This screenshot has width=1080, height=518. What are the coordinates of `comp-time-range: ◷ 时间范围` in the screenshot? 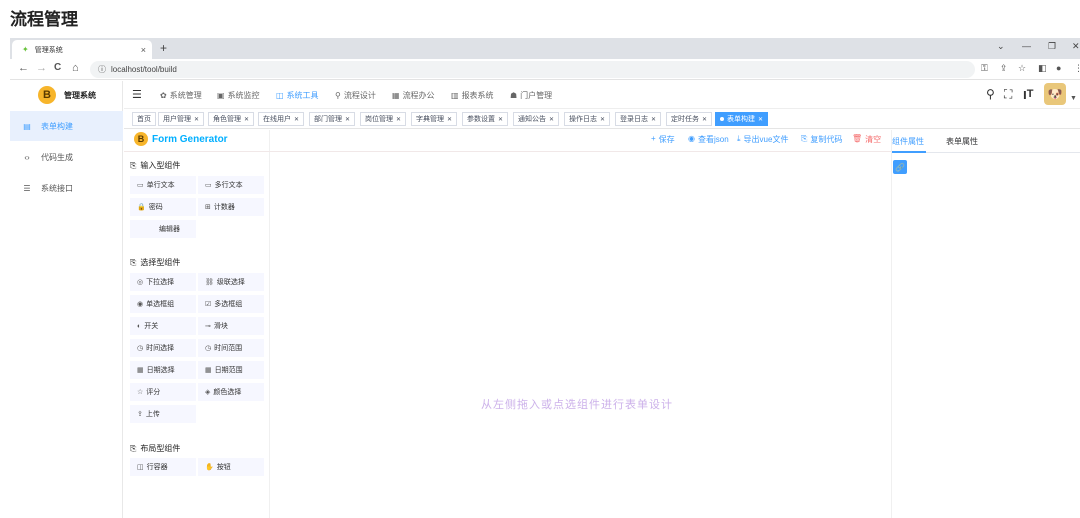 It's located at (231, 348).